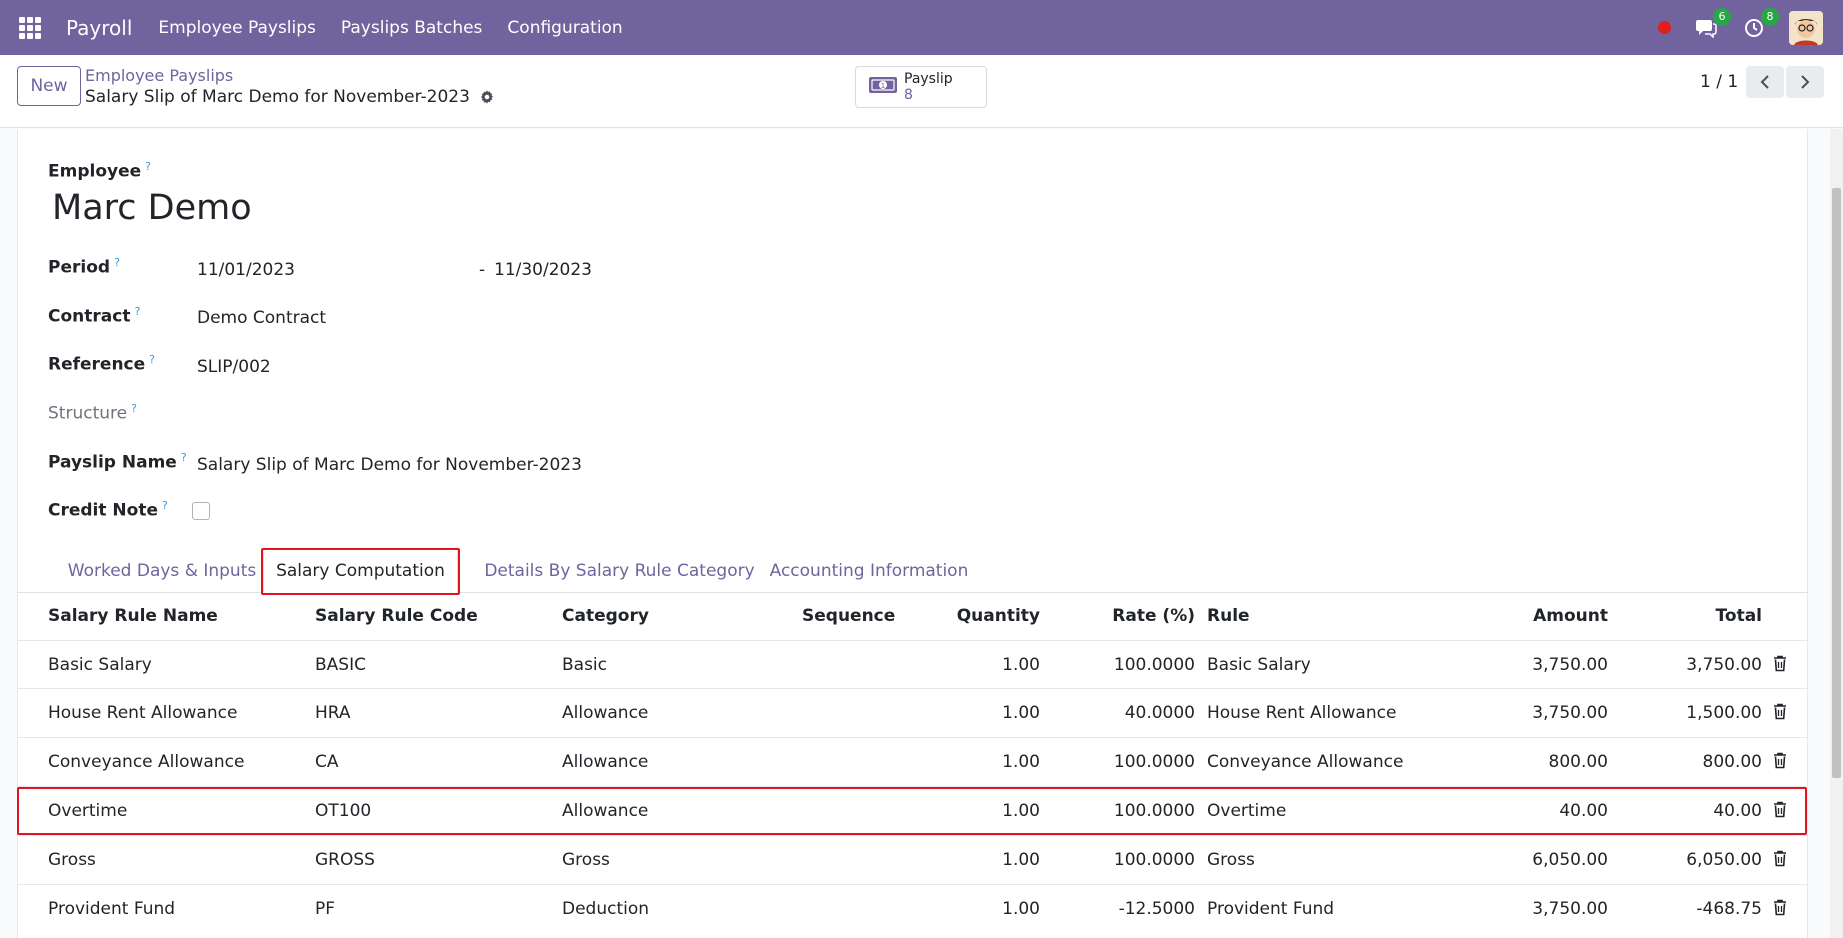  Describe the element at coordinates (848, 616) in the screenshot. I see `header-sequence: Sequence` at that location.